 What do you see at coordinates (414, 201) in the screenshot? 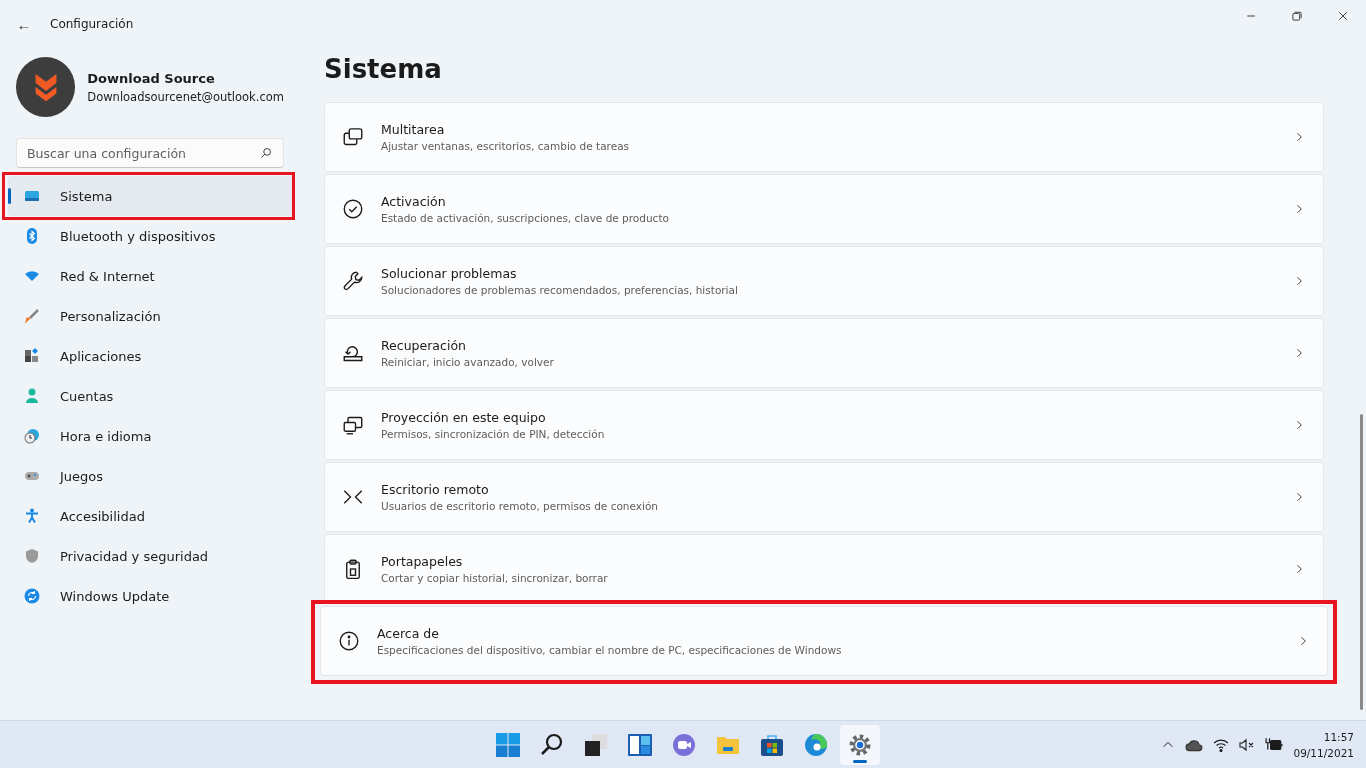
I see `card-title: Activación` at bounding box center [414, 201].